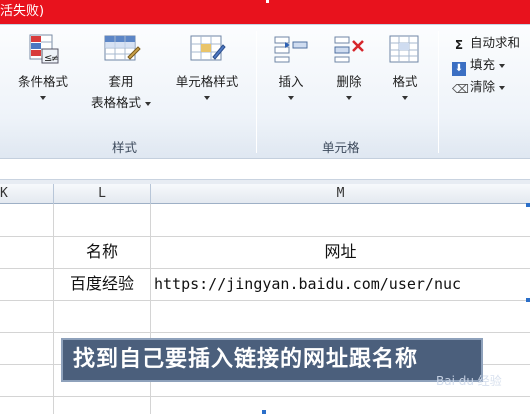  Describe the element at coordinates (102, 284) in the screenshot. I see `cell-l-name-value: 百度经验` at that location.